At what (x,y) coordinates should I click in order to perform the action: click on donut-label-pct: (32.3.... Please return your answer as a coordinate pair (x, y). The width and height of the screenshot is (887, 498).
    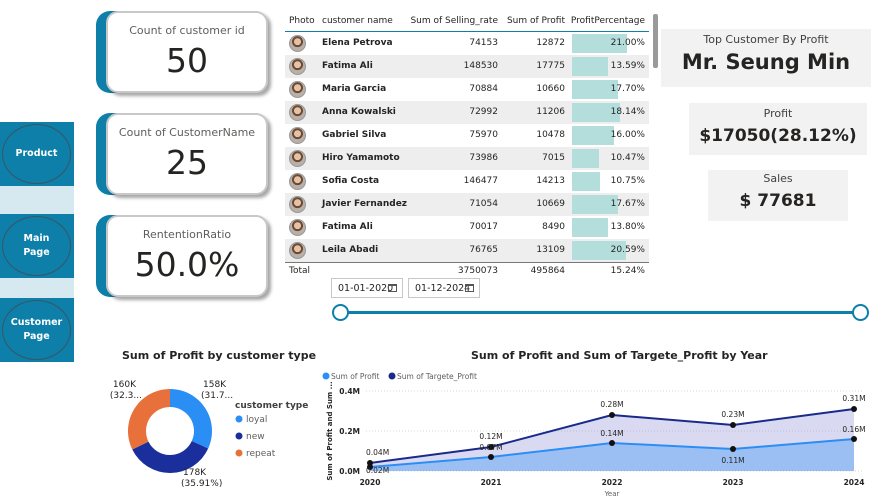
    Looking at the image, I should click on (126, 396).